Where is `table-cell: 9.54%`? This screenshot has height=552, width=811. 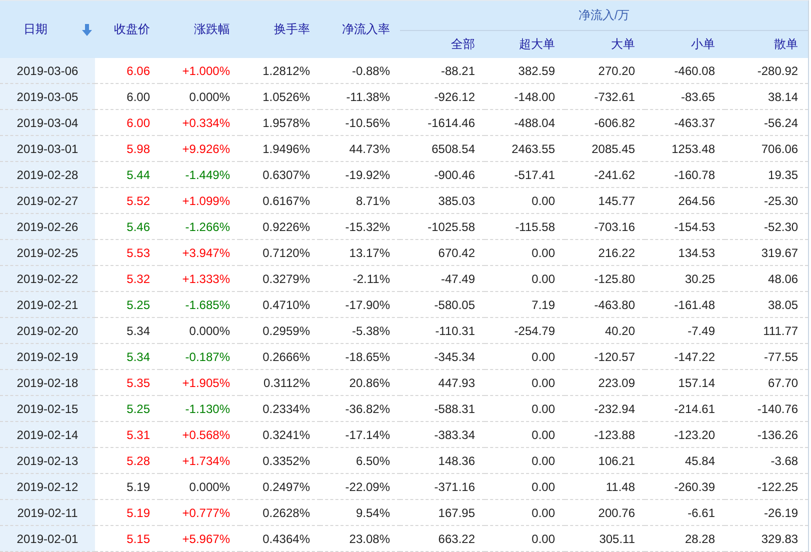
table-cell: 9.54% is located at coordinates (360, 513).